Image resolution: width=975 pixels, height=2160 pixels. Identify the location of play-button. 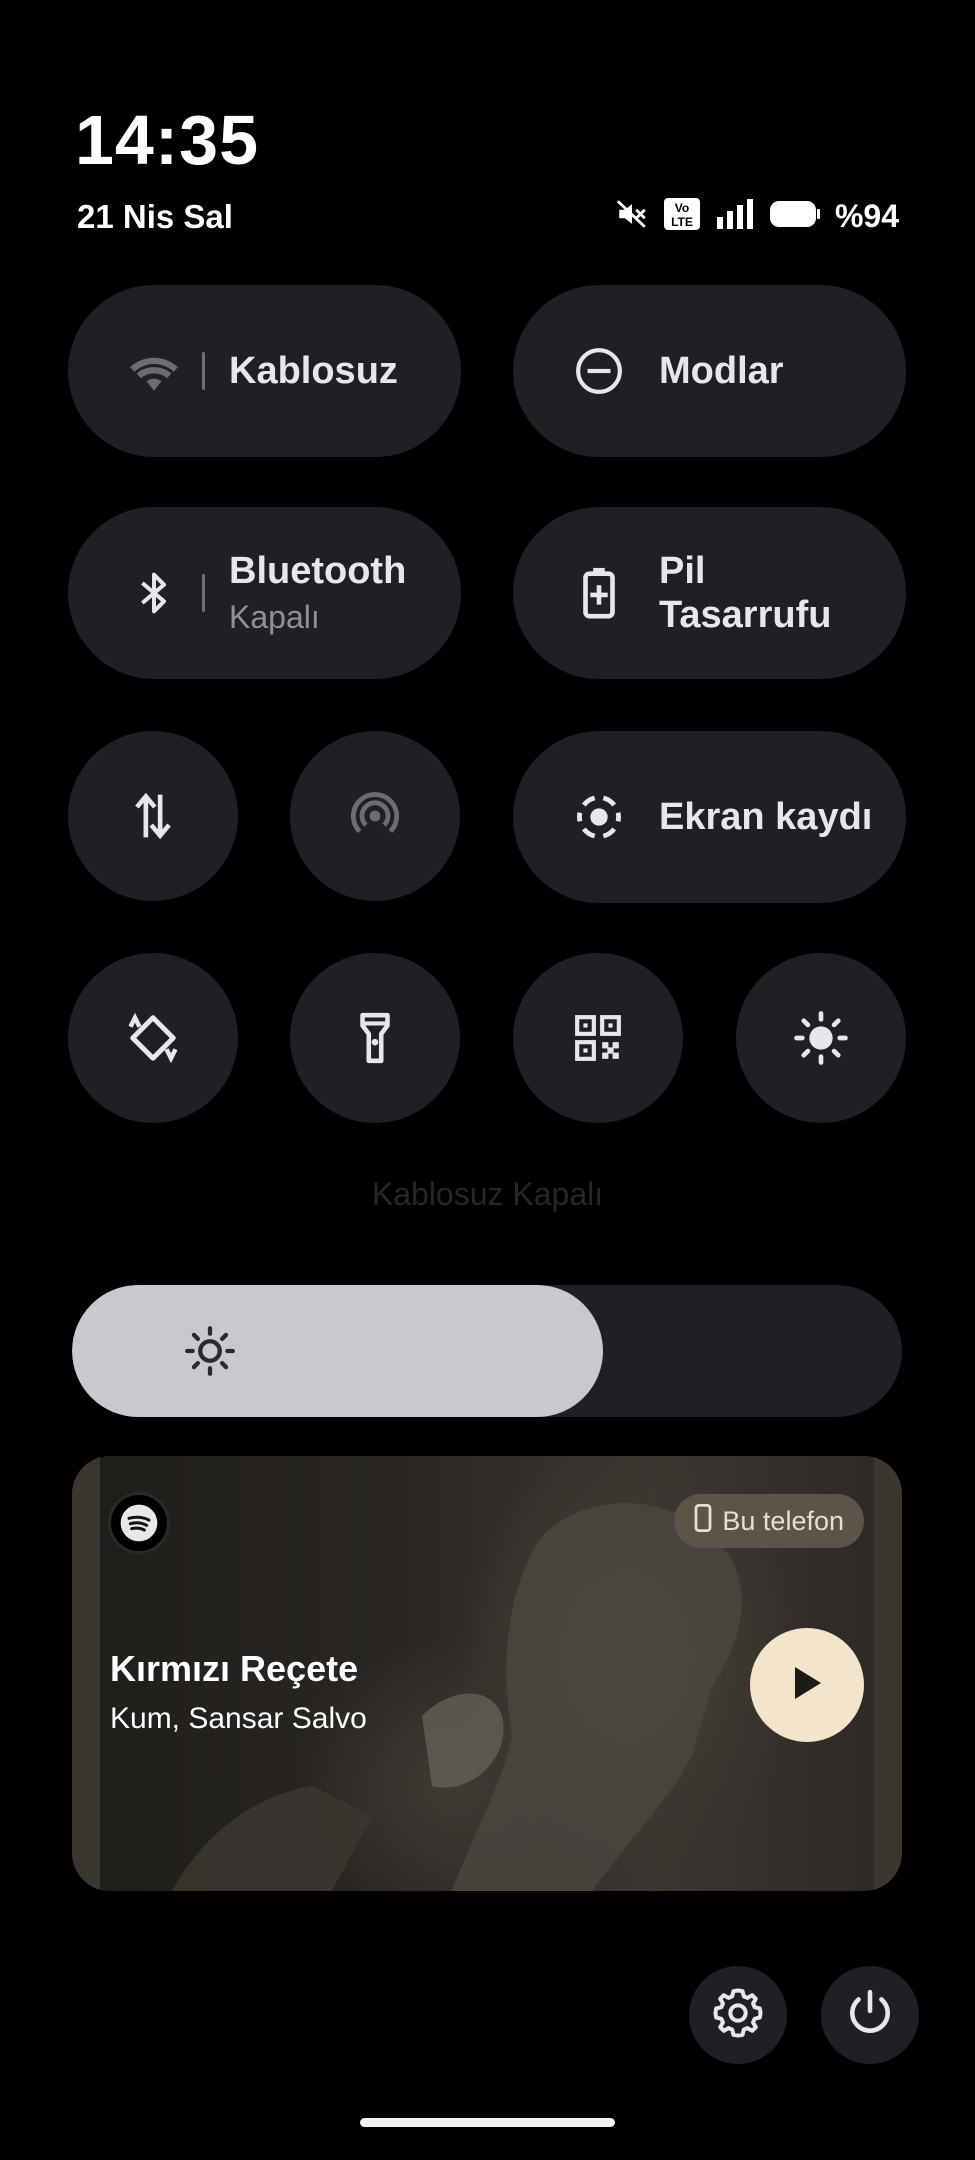
(807, 1685).